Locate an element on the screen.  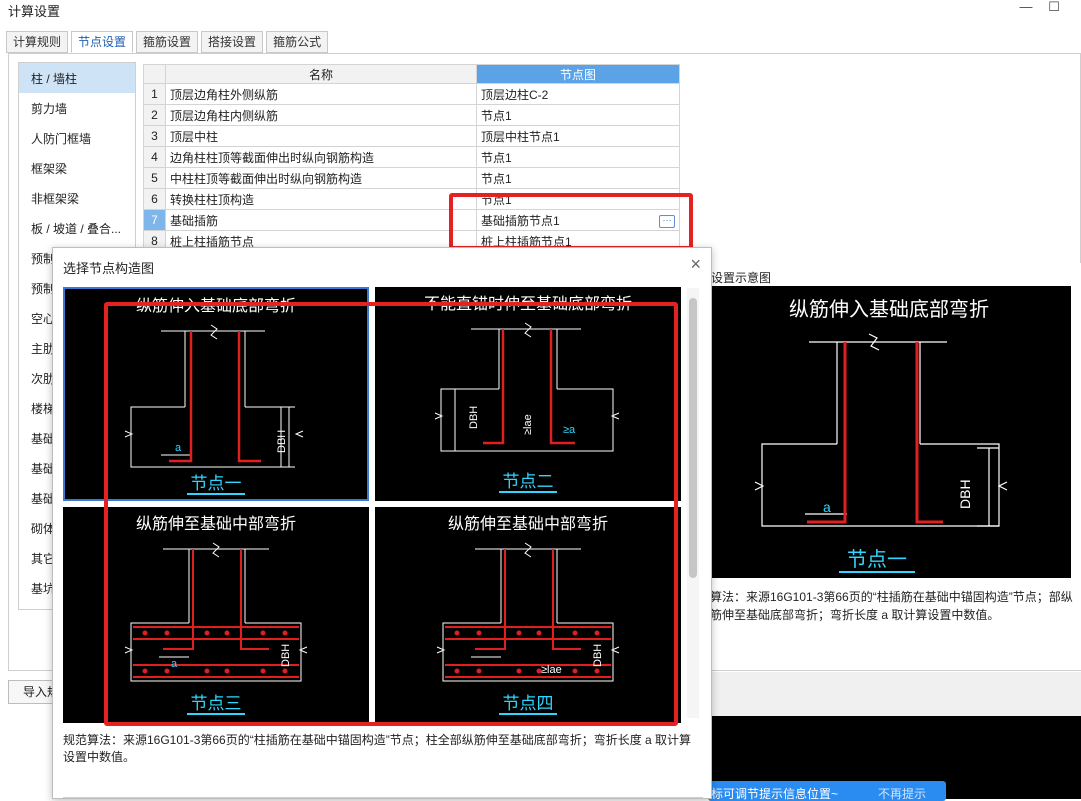
tab-stirrup-formula: 箍筋公式 is located at coordinates (297, 42).